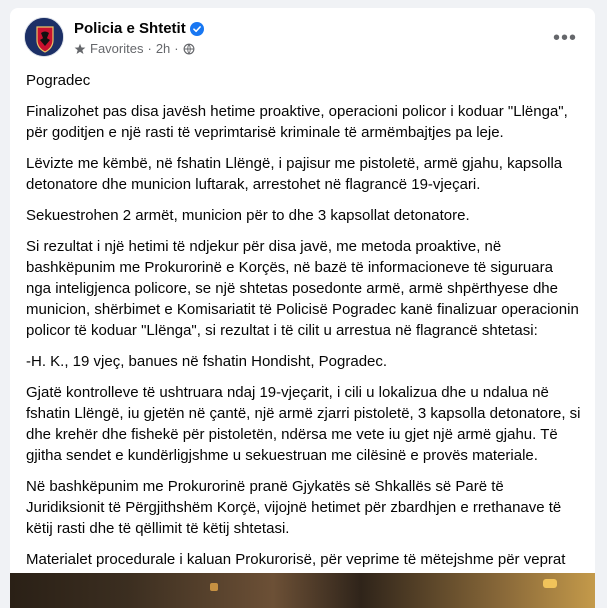  What do you see at coordinates (302, 590) in the screenshot?
I see `post-photo` at bounding box center [302, 590].